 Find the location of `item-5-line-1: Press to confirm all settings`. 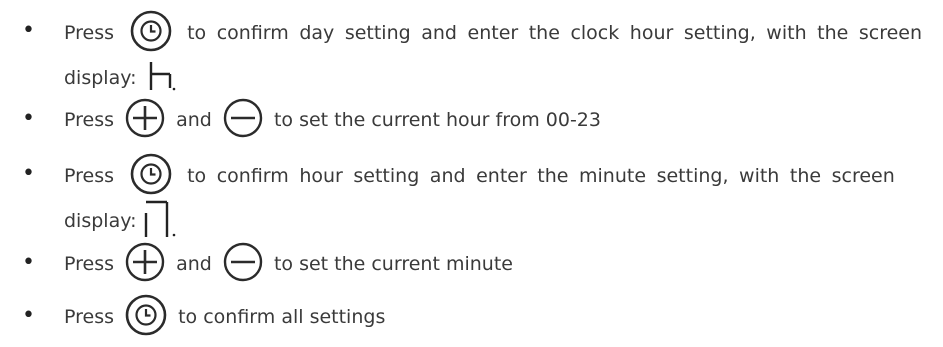

item-5-line-1: Press to confirm all settings is located at coordinates (224, 317).